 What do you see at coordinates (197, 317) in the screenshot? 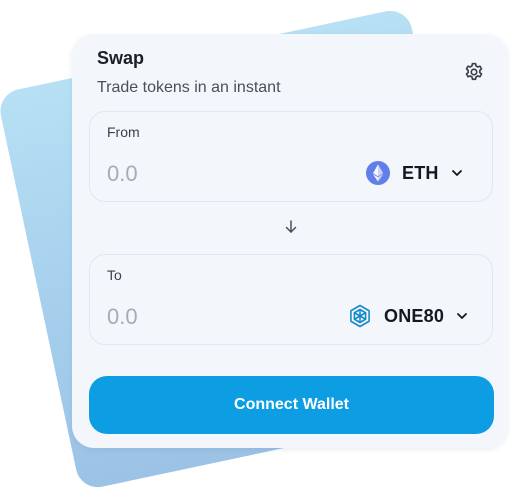
I see `to-amount-input` at bounding box center [197, 317].